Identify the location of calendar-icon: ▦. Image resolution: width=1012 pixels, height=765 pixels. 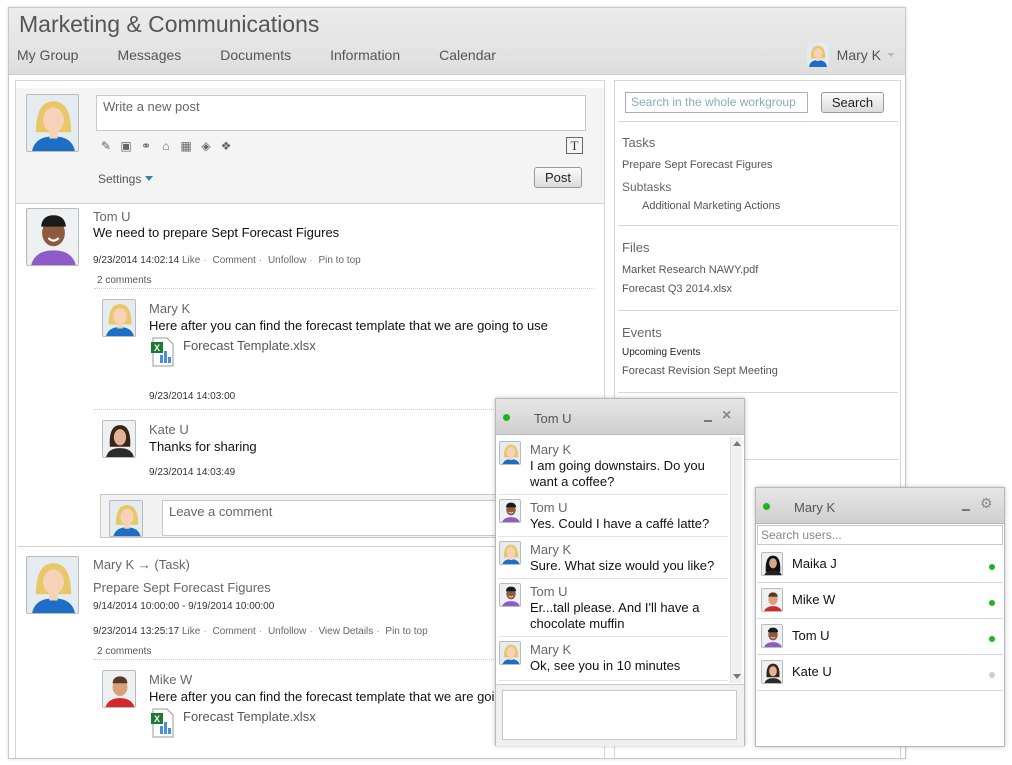
(186, 146).